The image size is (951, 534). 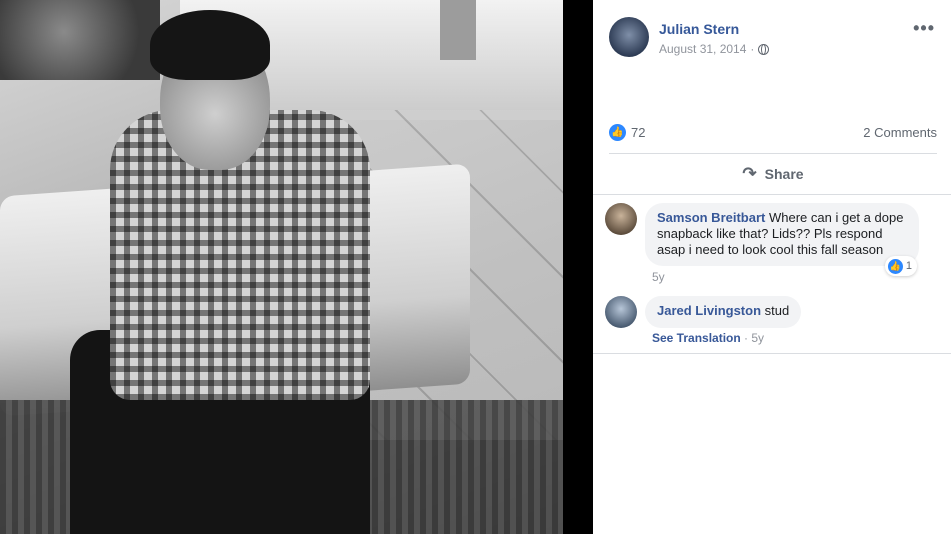 I want to click on globe-icon, so click(x=764, y=49).